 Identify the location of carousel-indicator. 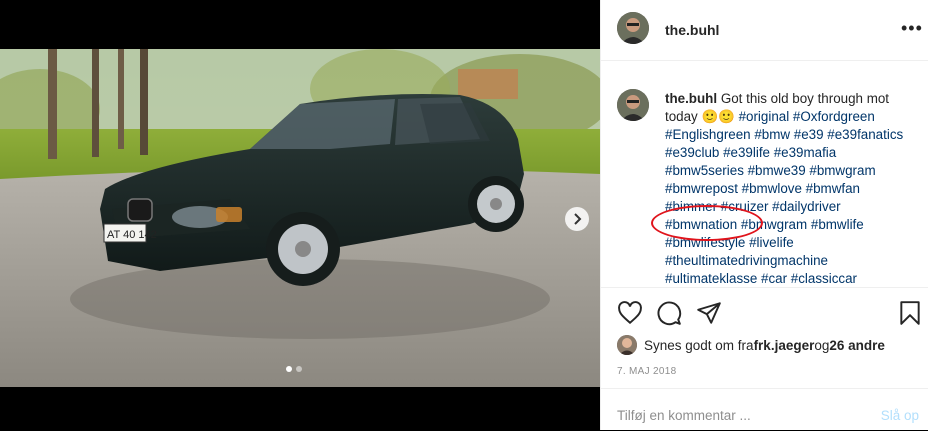
(294, 369).